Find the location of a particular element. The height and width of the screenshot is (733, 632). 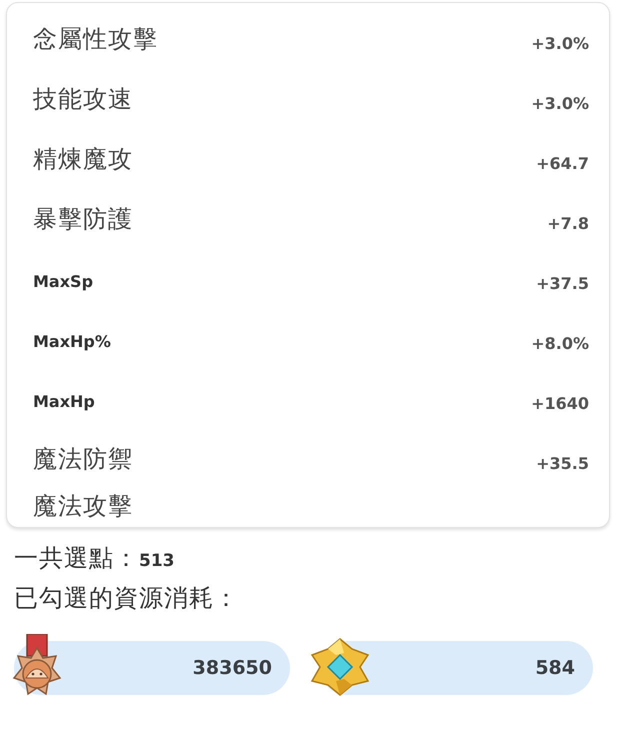

stat-name: 念屬性攻擊 is located at coordinates (95, 39).